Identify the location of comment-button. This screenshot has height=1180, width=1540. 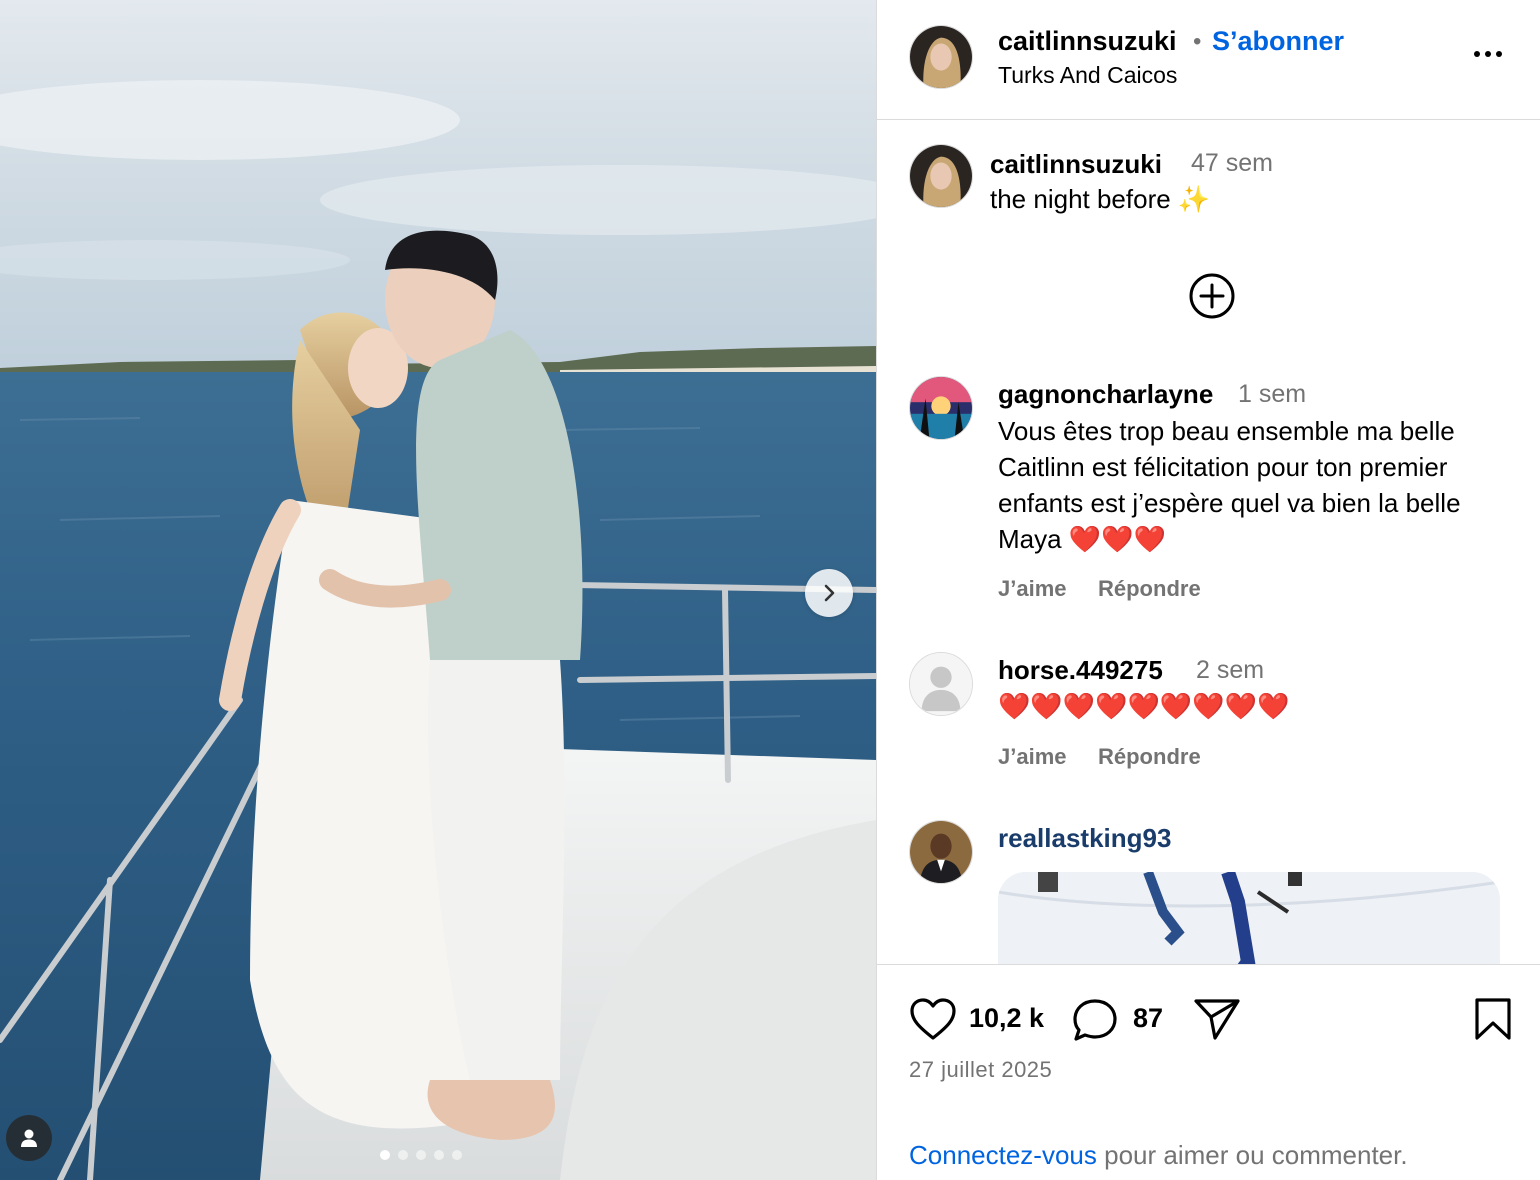
(1095, 1022).